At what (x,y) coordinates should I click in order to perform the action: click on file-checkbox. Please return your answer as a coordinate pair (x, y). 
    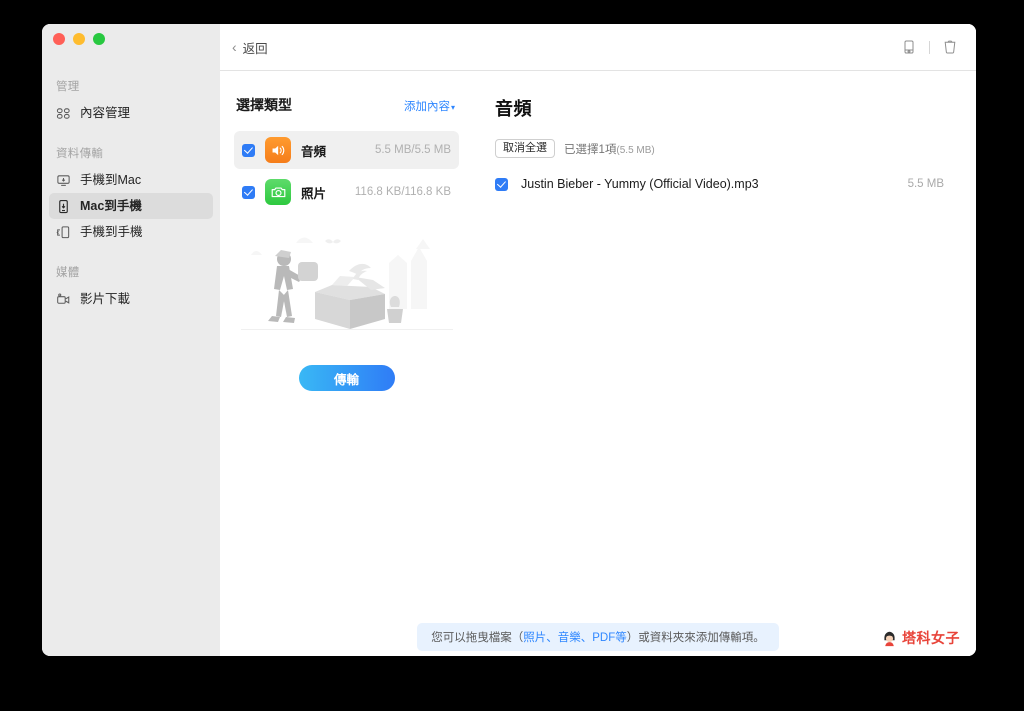
    Looking at the image, I should click on (501, 184).